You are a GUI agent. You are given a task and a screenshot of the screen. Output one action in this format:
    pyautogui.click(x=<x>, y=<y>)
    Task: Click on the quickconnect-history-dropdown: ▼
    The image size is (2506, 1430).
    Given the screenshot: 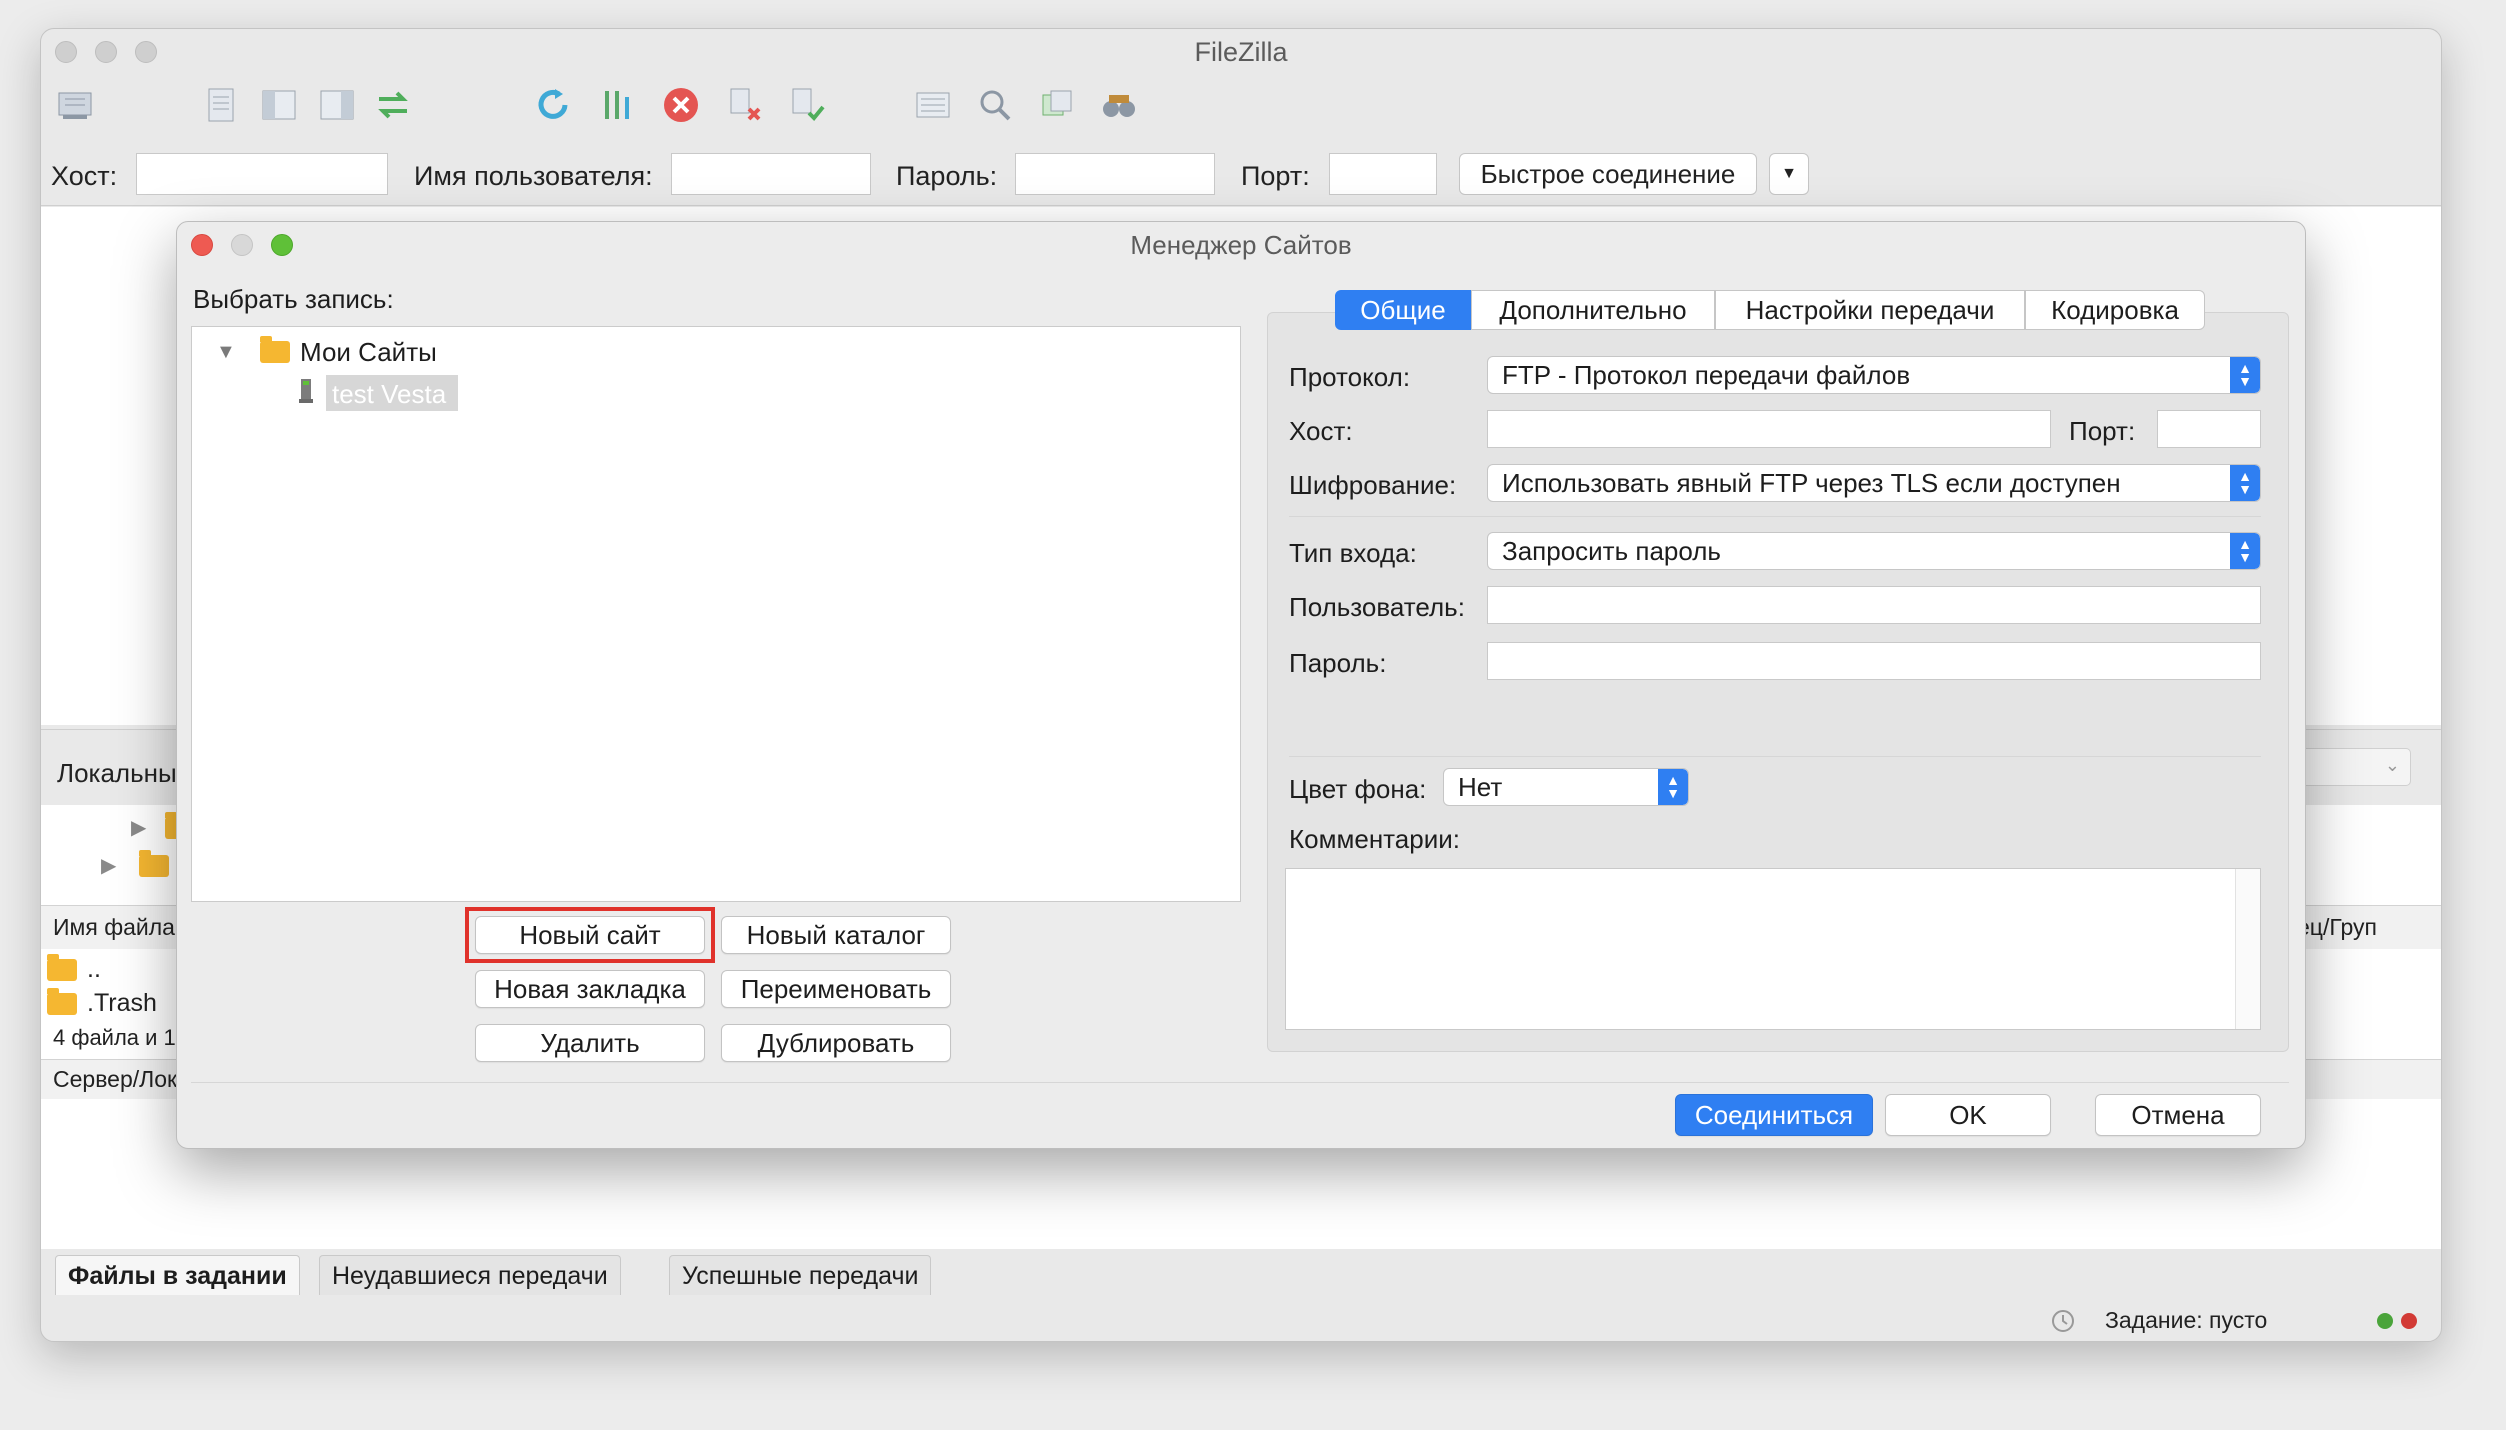 What is the action you would take?
    pyautogui.click(x=1789, y=174)
    